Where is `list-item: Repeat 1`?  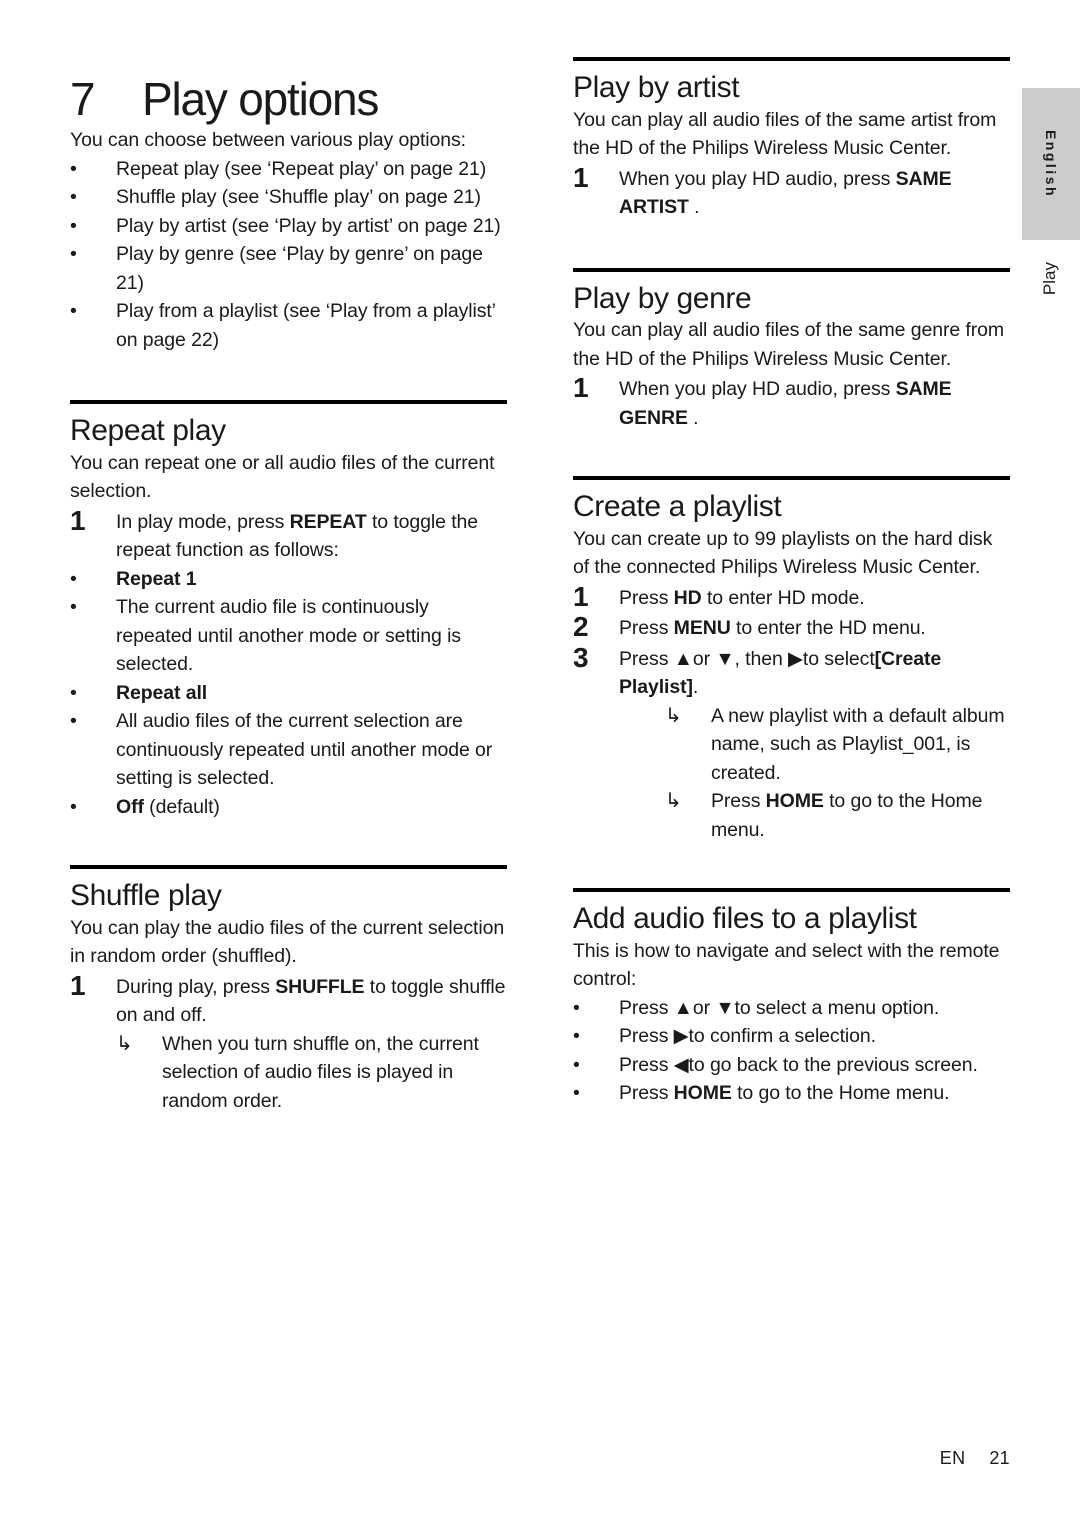 list-item: Repeat 1 is located at coordinates (288, 579).